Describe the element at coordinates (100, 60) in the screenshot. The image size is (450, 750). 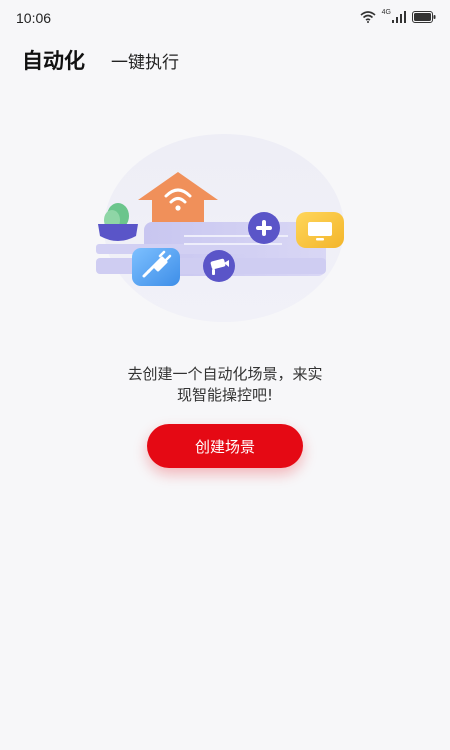
I see `tab-bar: 自动化 一键执行` at that location.